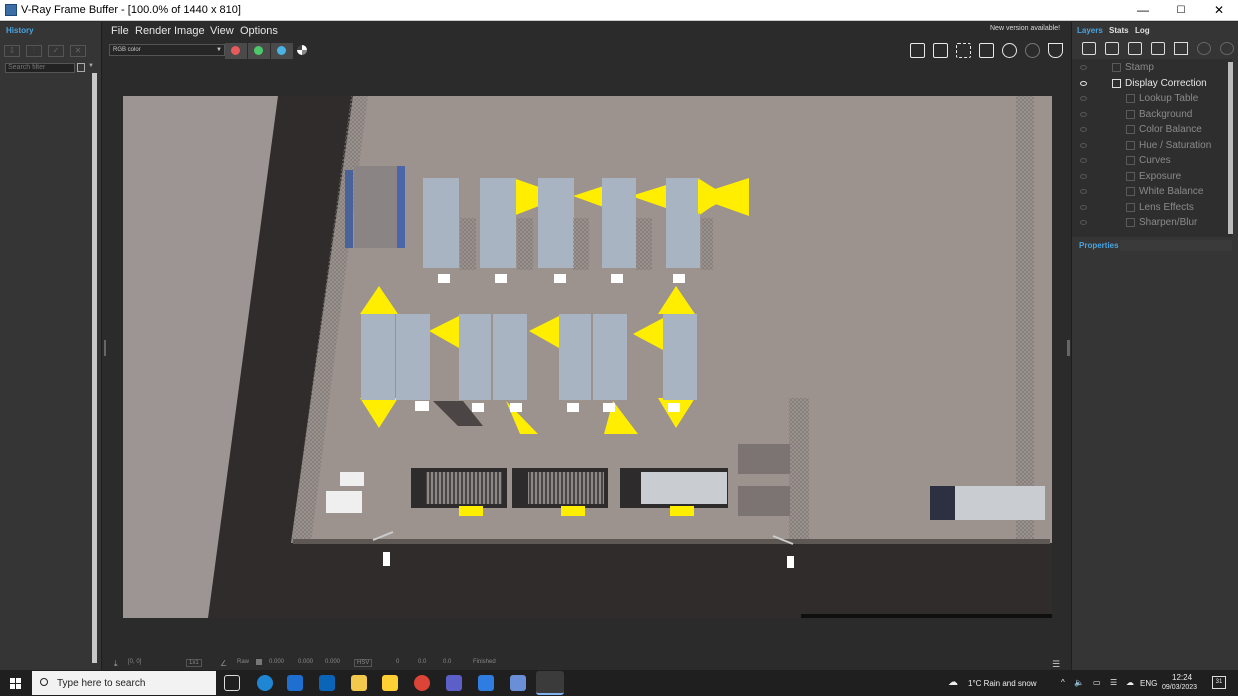 The height and width of the screenshot is (696, 1238). I want to click on blue-channel-button, so click(282, 51).